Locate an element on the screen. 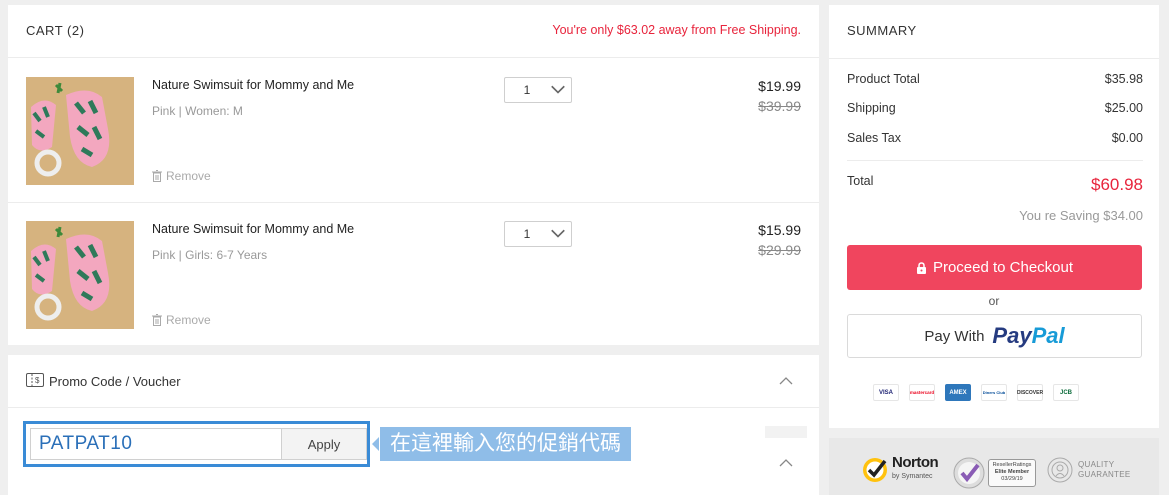 This screenshot has width=1169, height=495. visa-icon: VISA is located at coordinates (886, 392).